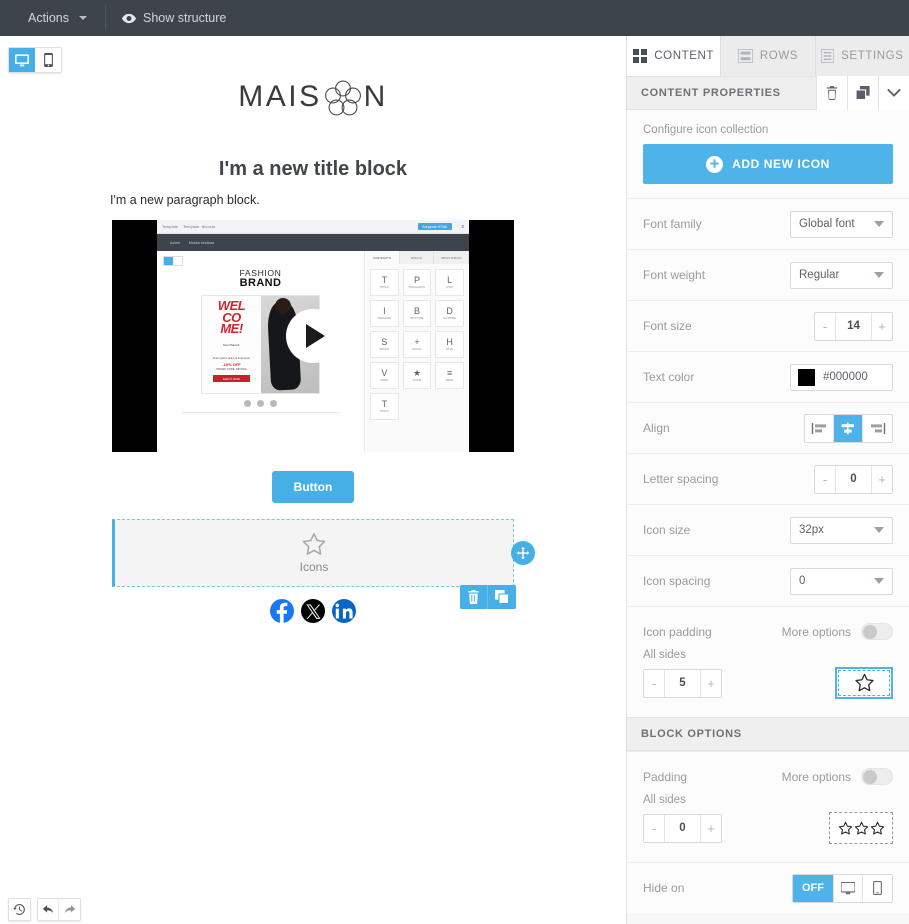 The height and width of the screenshot is (924, 909). What do you see at coordinates (877, 888) in the screenshot?
I see `hide-on-mobile-button` at bounding box center [877, 888].